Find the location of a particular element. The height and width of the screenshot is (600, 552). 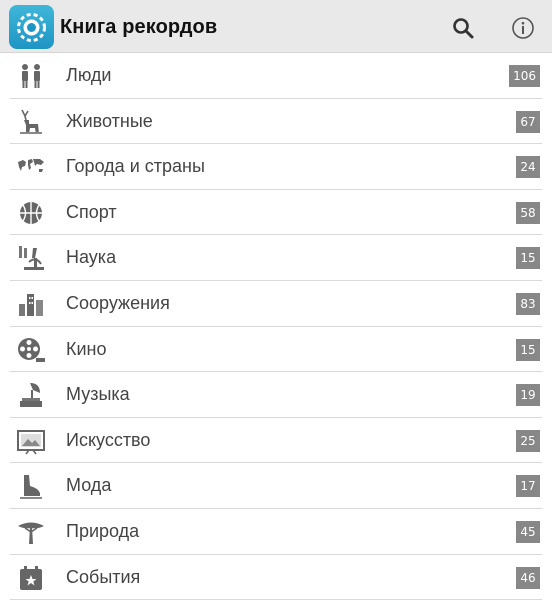

category-label: Сооружения is located at coordinates (118, 302).